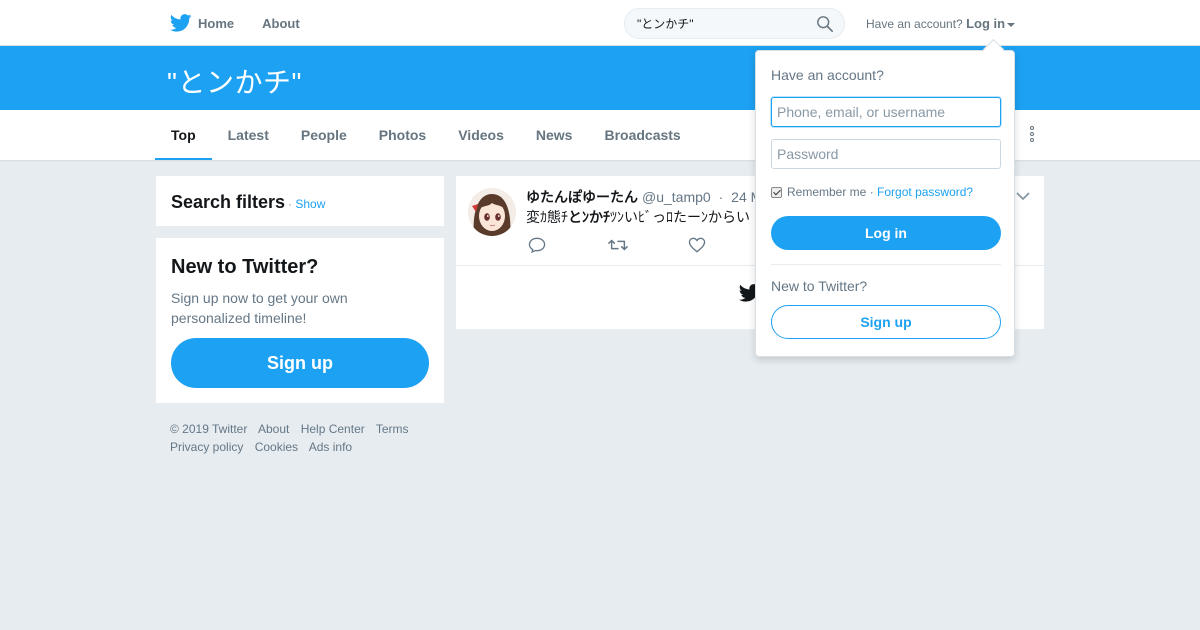 The height and width of the screenshot is (630, 1200). What do you see at coordinates (776, 192) in the screenshot?
I see `remember-me-checkbox` at bounding box center [776, 192].